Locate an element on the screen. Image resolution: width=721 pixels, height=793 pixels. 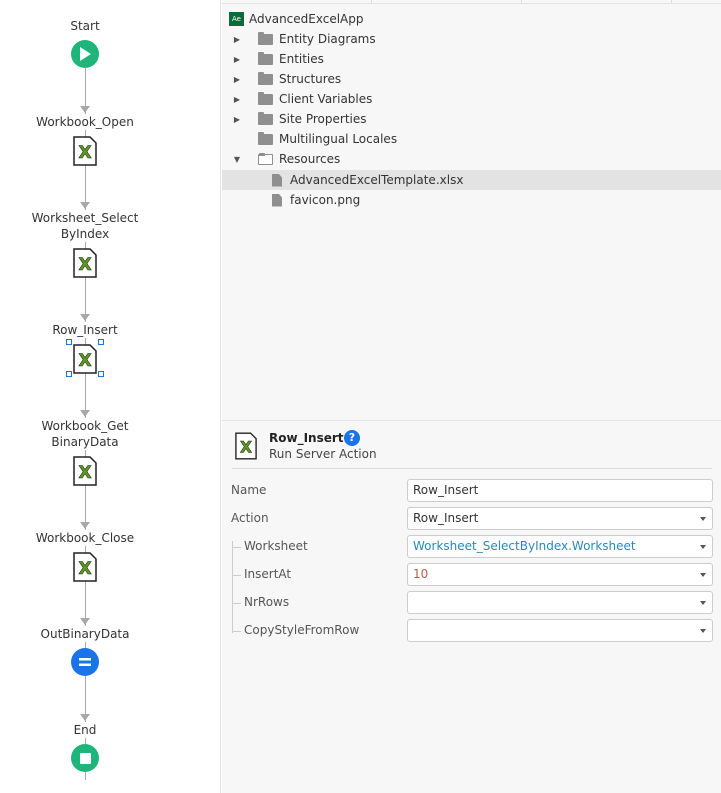
tree-label: Entities is located at coordinates (301, 59).